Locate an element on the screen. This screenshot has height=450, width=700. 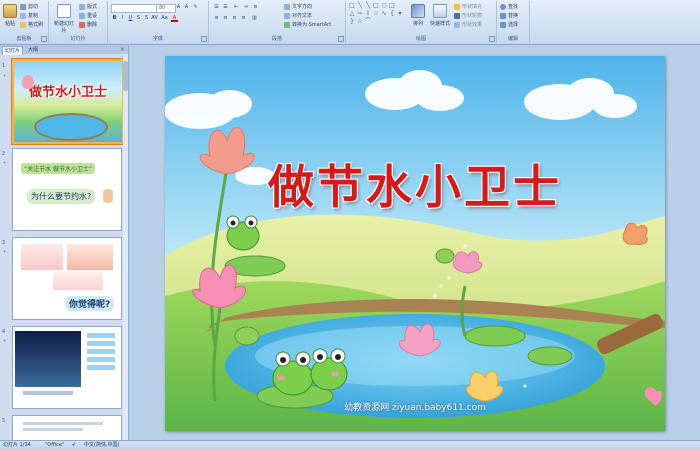
clipboard-launcher-icon is located at coordinates (44, 39).